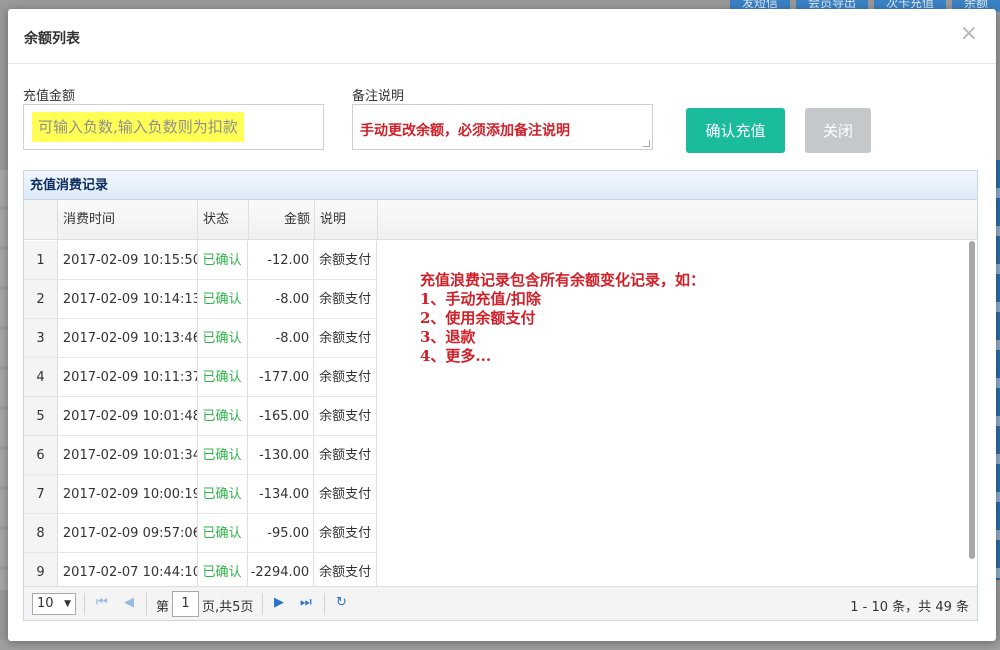 The width and height of the screenshot is (1000, 650). What do you see at coordinates (128, 260) in the screenshot?
I see `row-time: 2017-02-09 10:15:50` at bounding box center [128, 260].